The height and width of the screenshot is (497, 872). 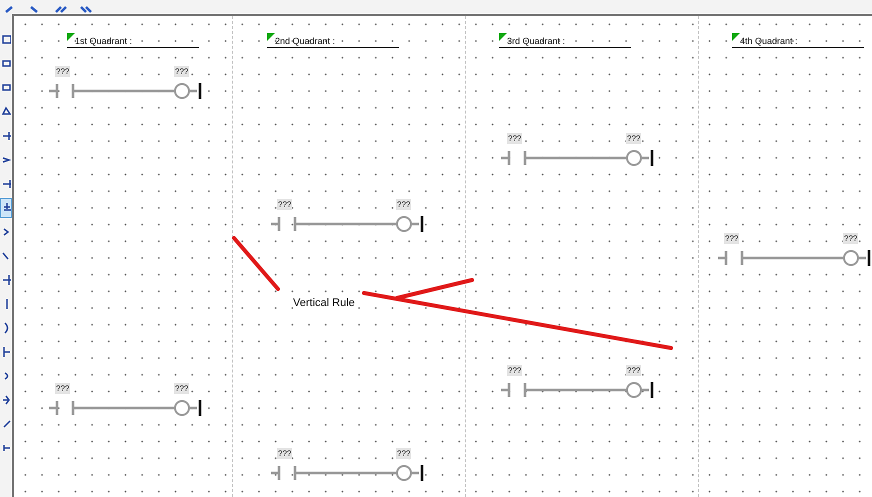 I want to click on annotation-text: Vertical Rule, so click(x=324, y=303).